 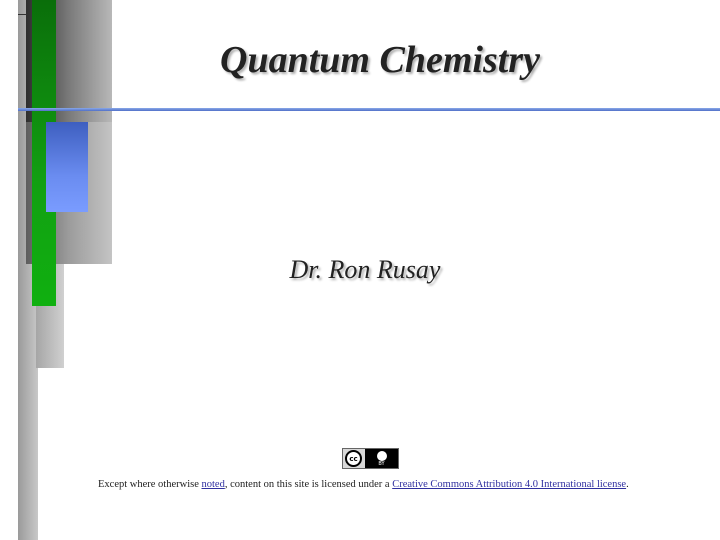 What do you see at coordinates (627, 484) in the screenshot?
I see `license-suffix: .` at bounding box center [627, 484].